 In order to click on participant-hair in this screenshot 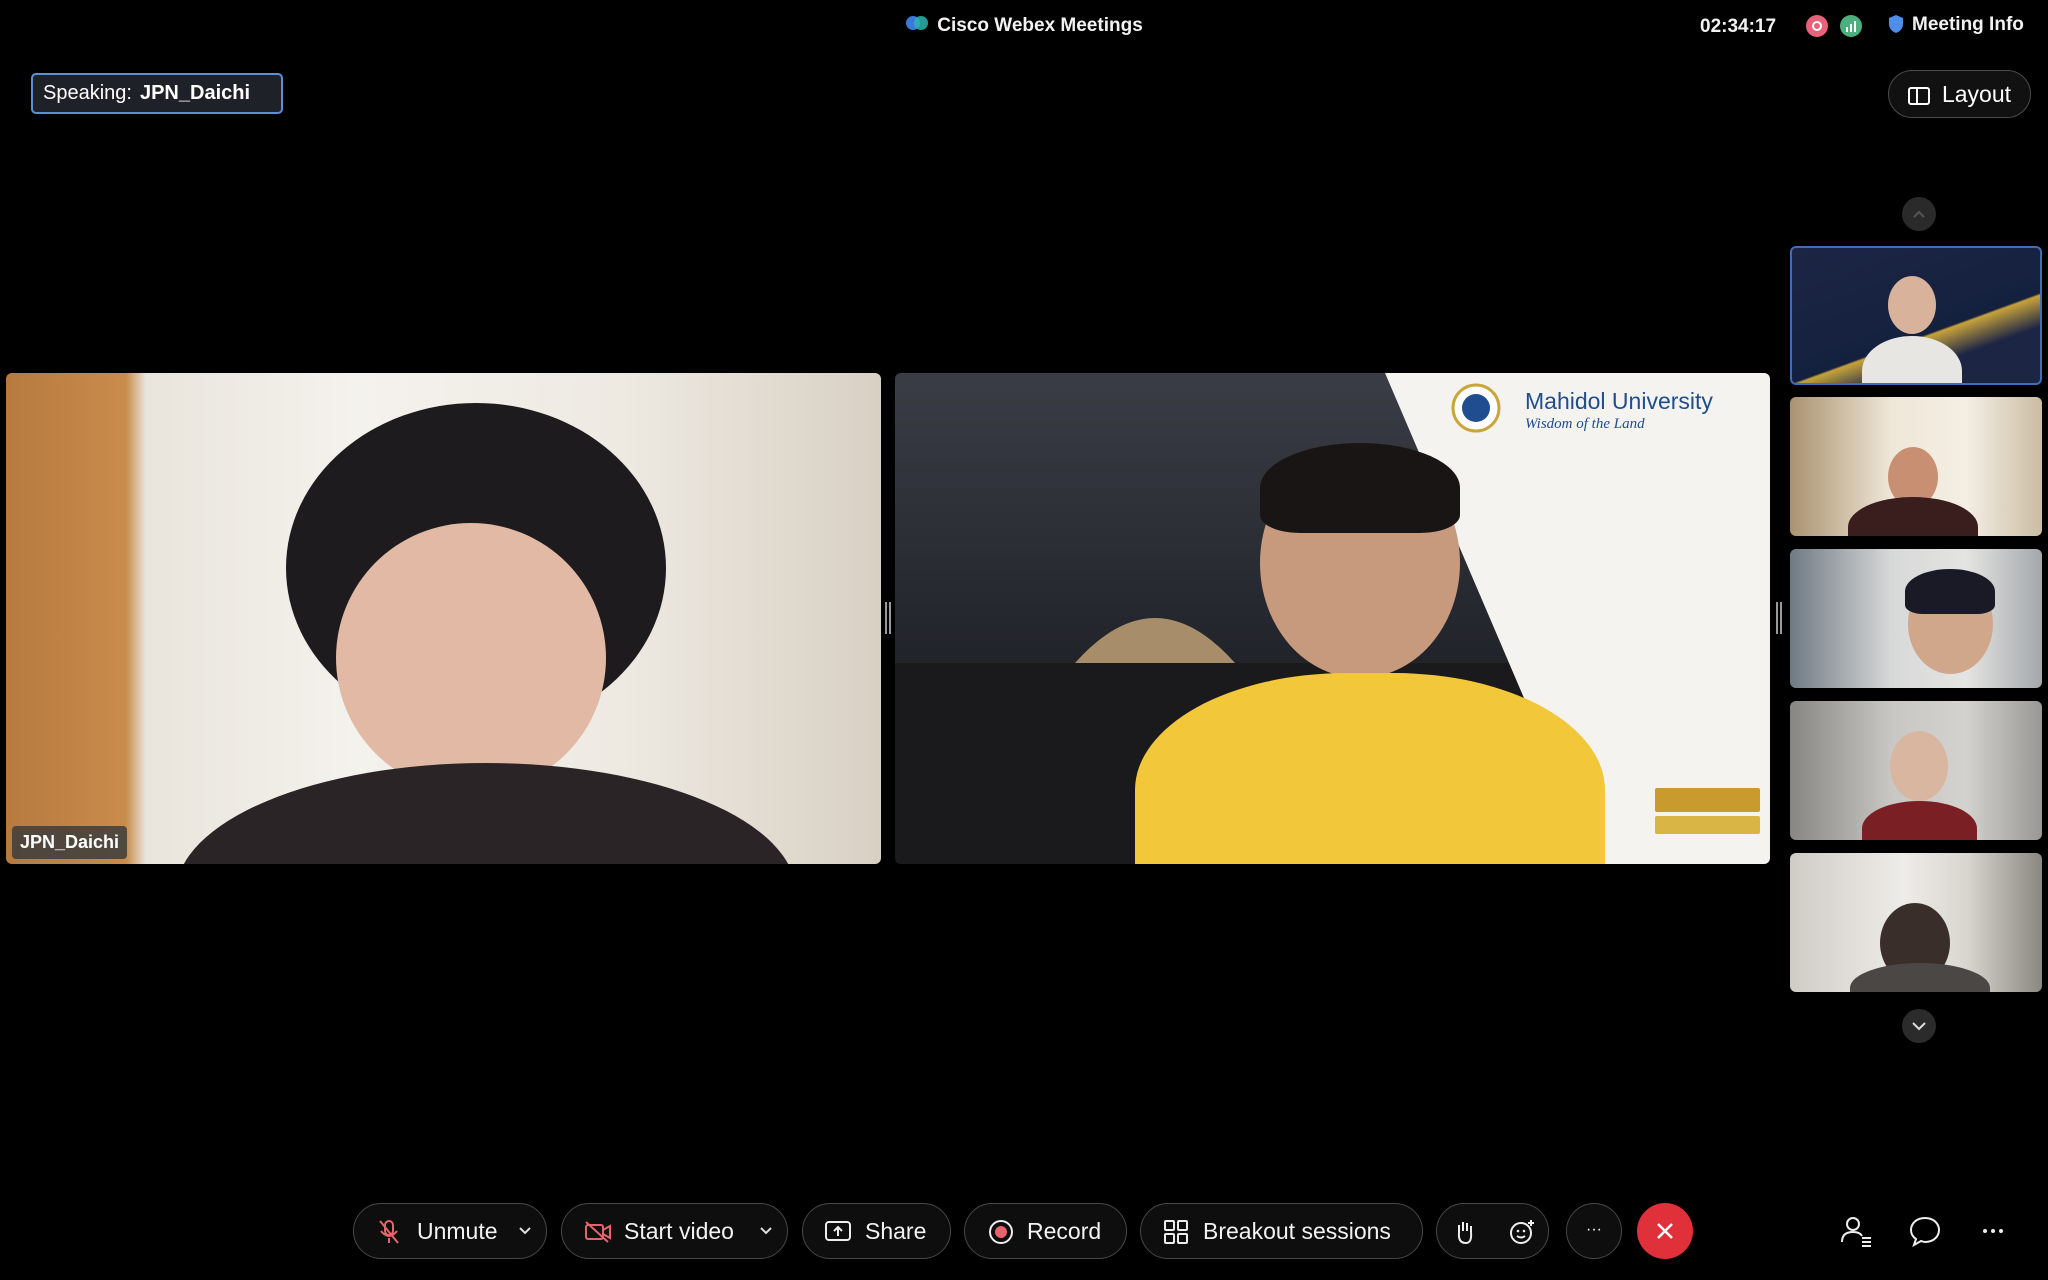, I will do `click(1360, 488)`.